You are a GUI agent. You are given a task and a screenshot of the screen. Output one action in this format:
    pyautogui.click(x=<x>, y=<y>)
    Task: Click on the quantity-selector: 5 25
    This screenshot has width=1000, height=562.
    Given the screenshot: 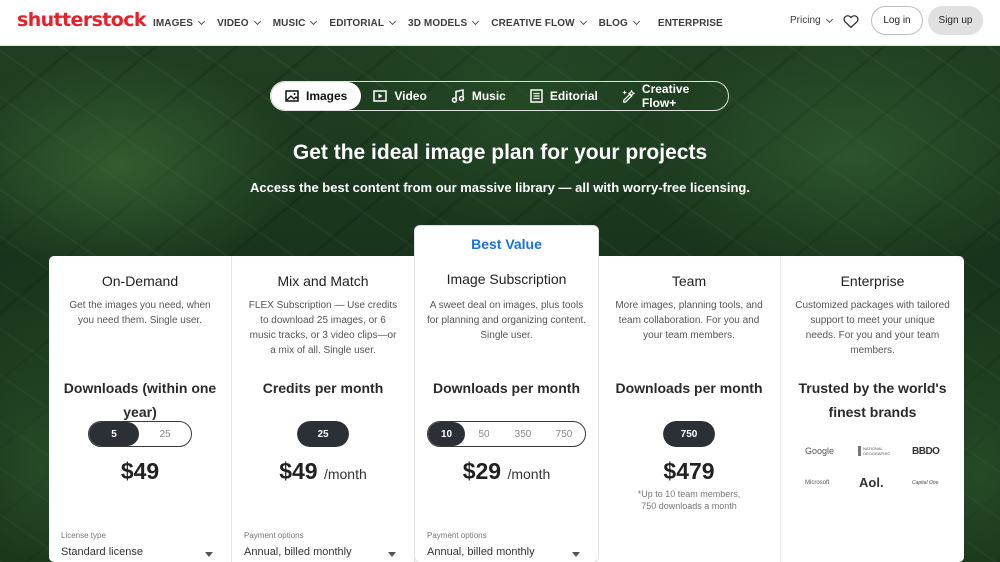 What is the action you would take?
    pyautogui.click(x=140, y=434)
    